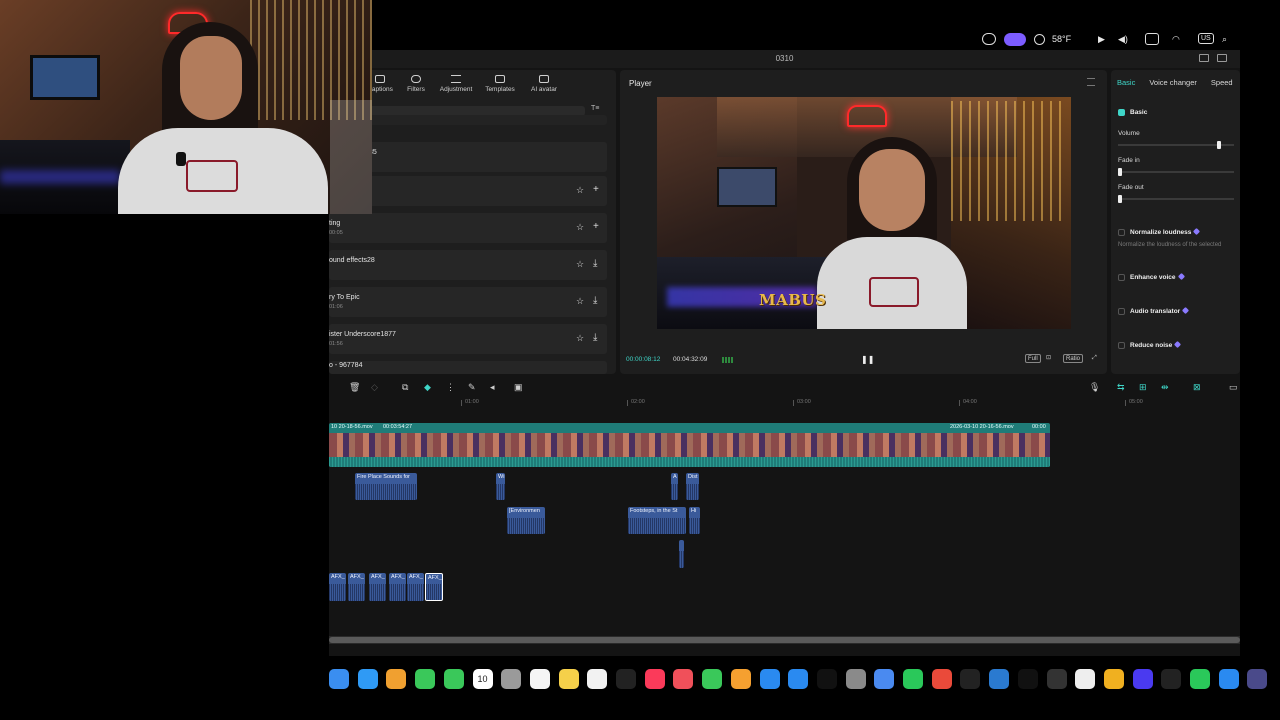 This screenshot has height=720, width=1280. Describe the element at coordinates (434, 587) in the screenshot. I see `sfx-clip-selected: AFX_` at that location.